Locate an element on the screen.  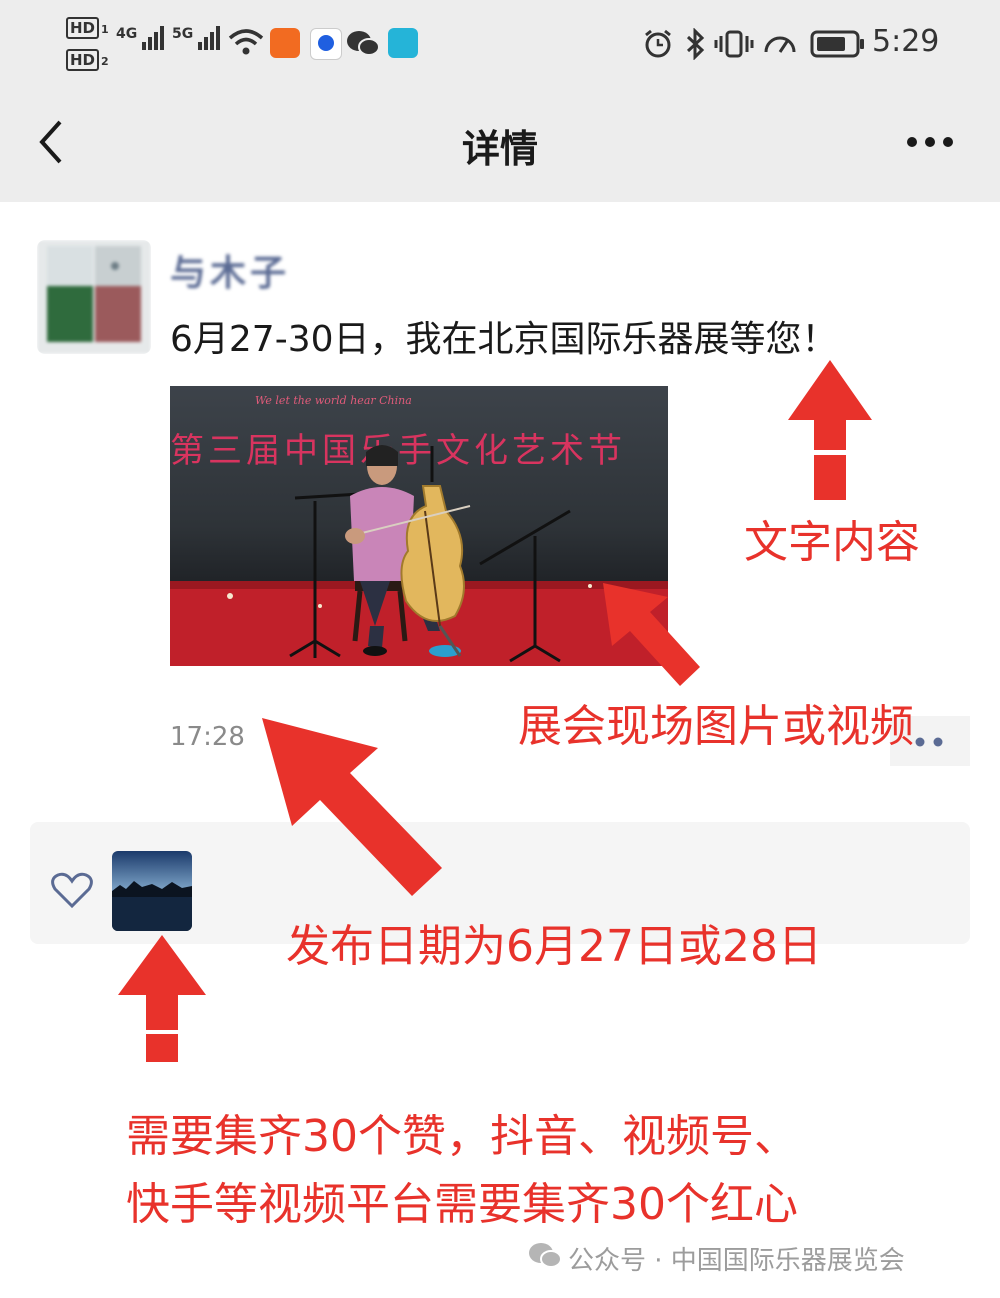
annotation-likes-line1: 需要集齐30个赞，抖音、视频号、 is located at coordinates (462, 1136).